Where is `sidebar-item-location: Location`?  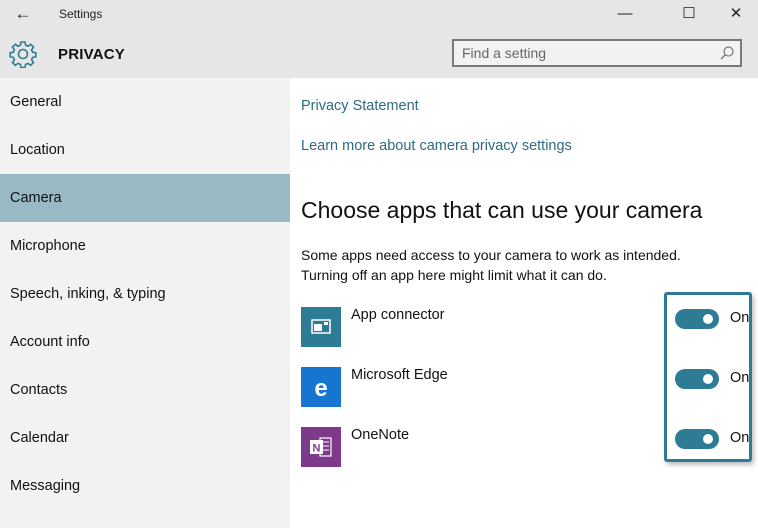
sidebar-item-location: Location is located at coordinates (145, 150).